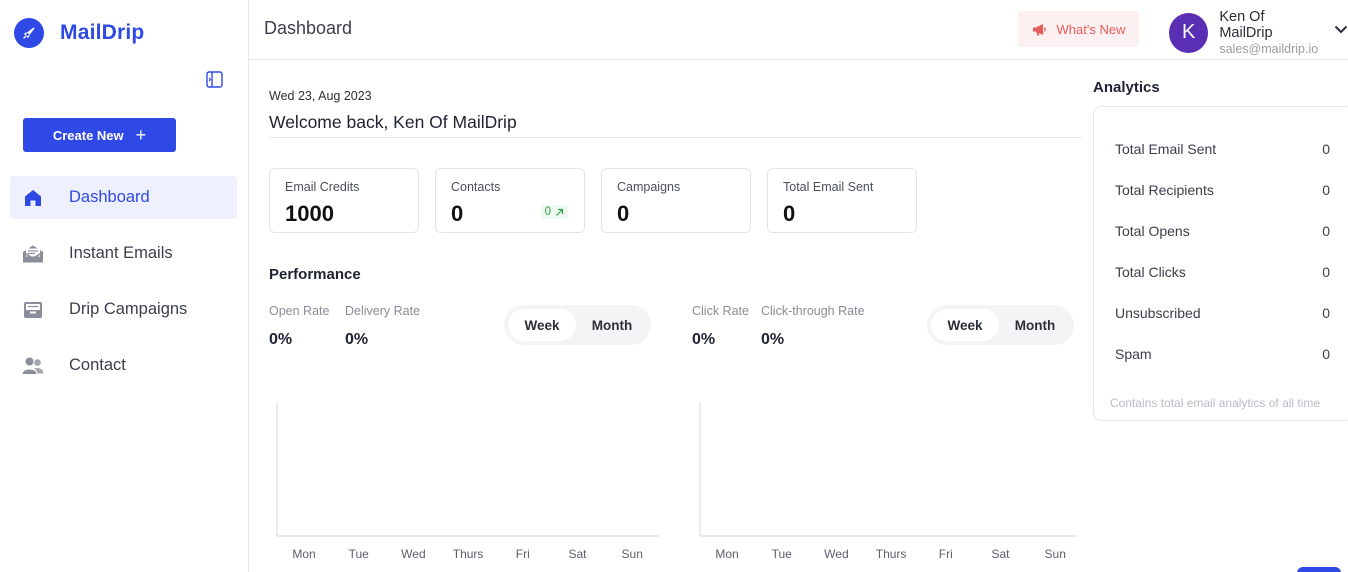 The width and height of the screenshot is (1348, 572). What do you see at coordinates (33, 254) in the screenshot?
I see `mail-open-icon` at bounding box center [33, 254].